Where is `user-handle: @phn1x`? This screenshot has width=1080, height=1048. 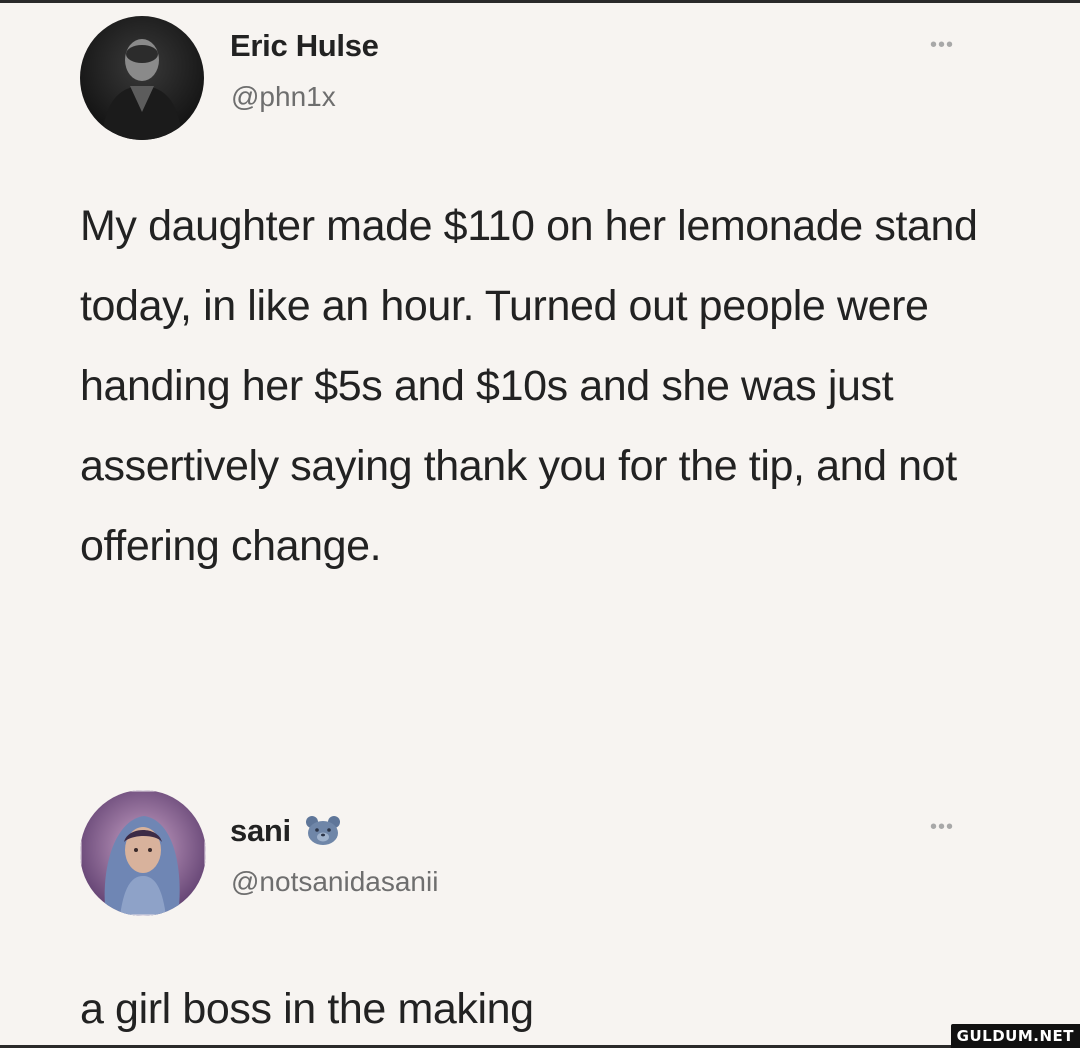
user-handle: @phn1x is located at coordinates (283, 97).